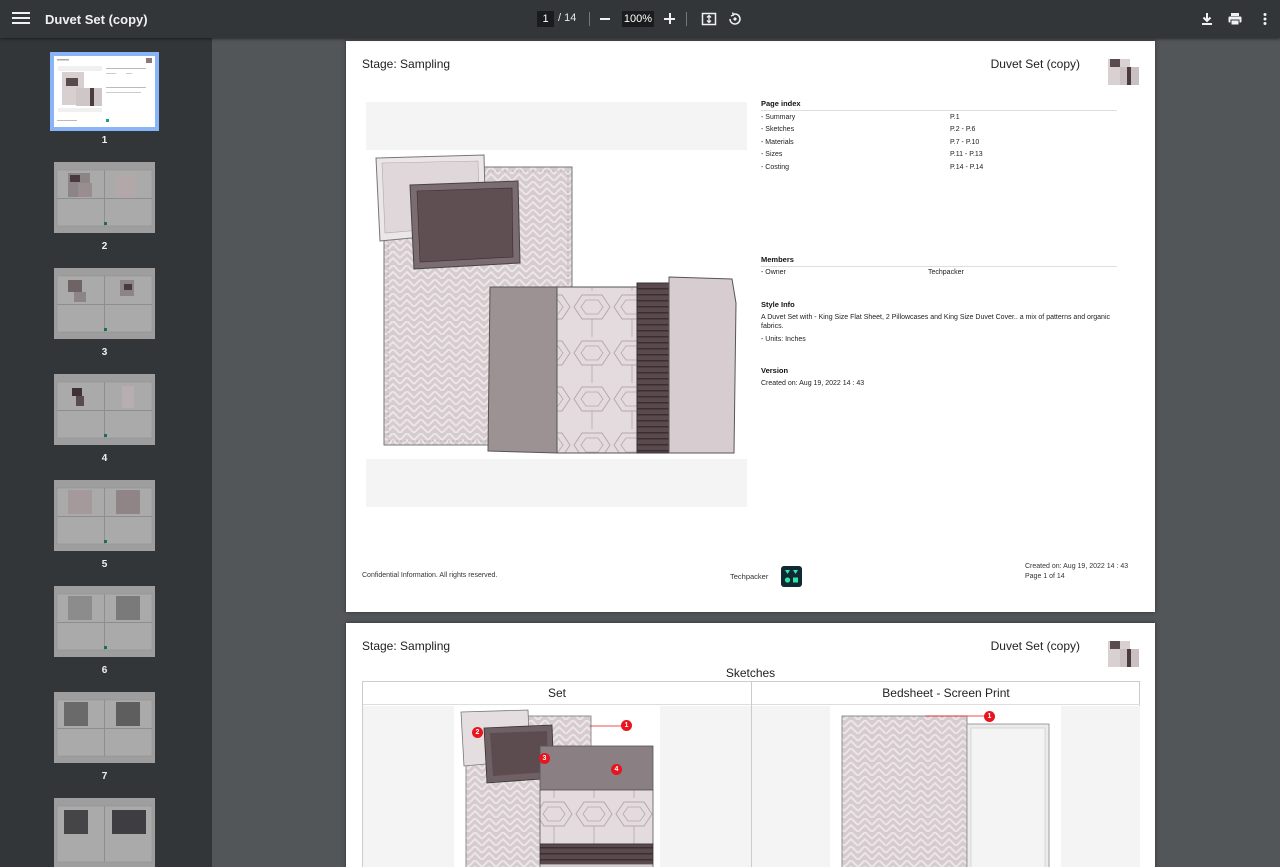  Describe the element at coordinates (945, 786) in the screenshot. I see `bedsheet-sketch` at that location.